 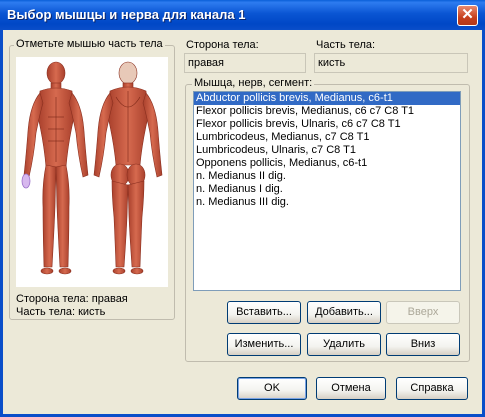 What do you see at coordinates (432, 388) in the screenshot?
I see `help-button: Справка` at bounding box center [432, 388].